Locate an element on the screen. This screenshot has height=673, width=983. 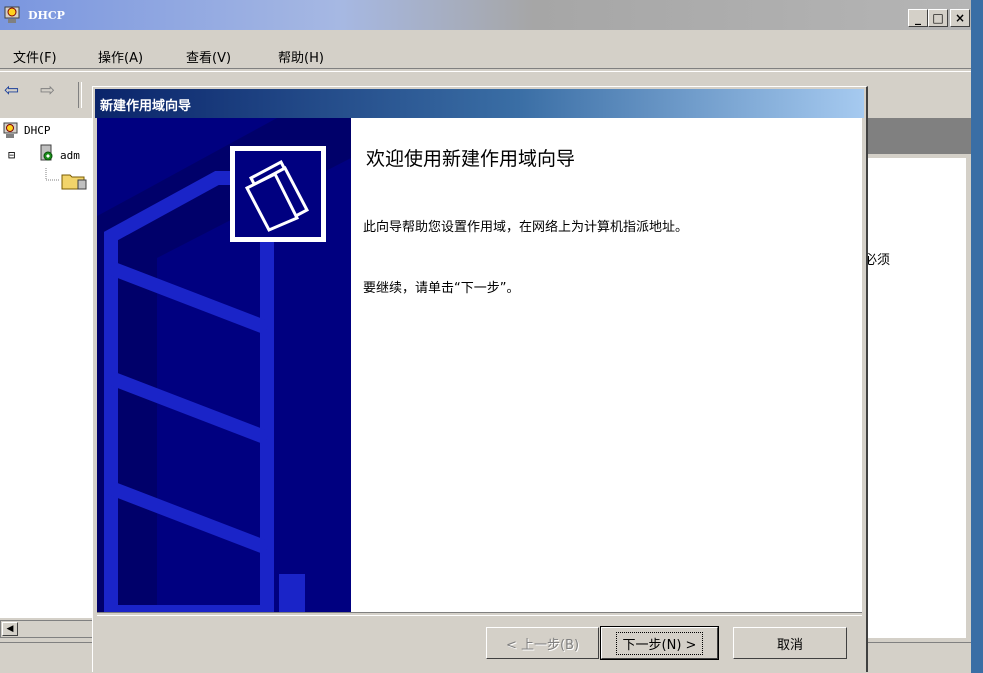
cancel-button-label: 取消 is located at coordinates (789, 645).